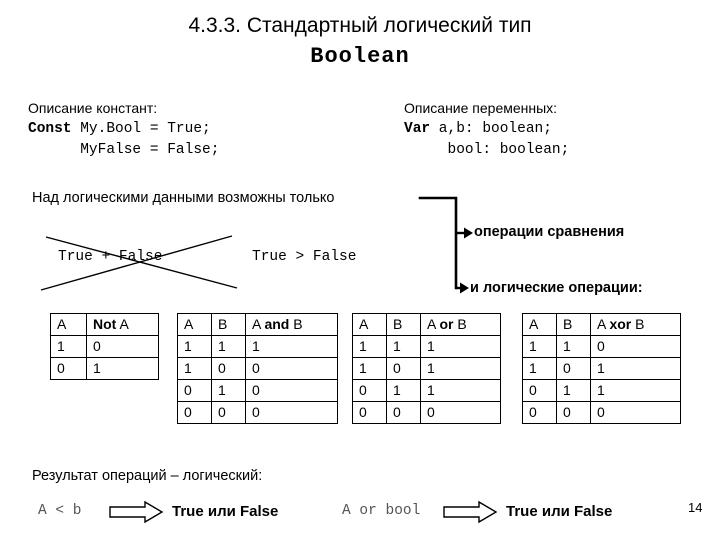  What do you see at coordinates (417, 129) in the screenshot?
I see `var-keyword: Var` at bounding box center [417, 129].